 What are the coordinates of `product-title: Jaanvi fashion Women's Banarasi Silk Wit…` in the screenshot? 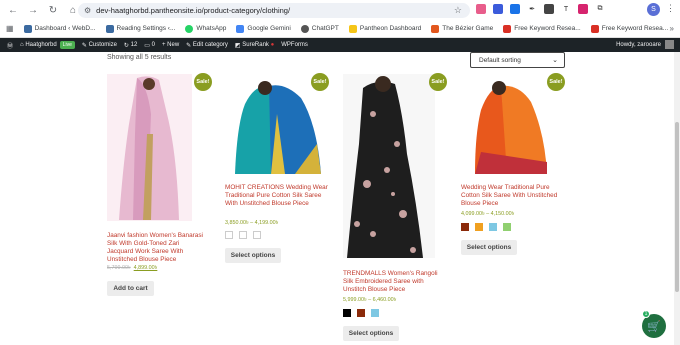 It's located at (156, 248).